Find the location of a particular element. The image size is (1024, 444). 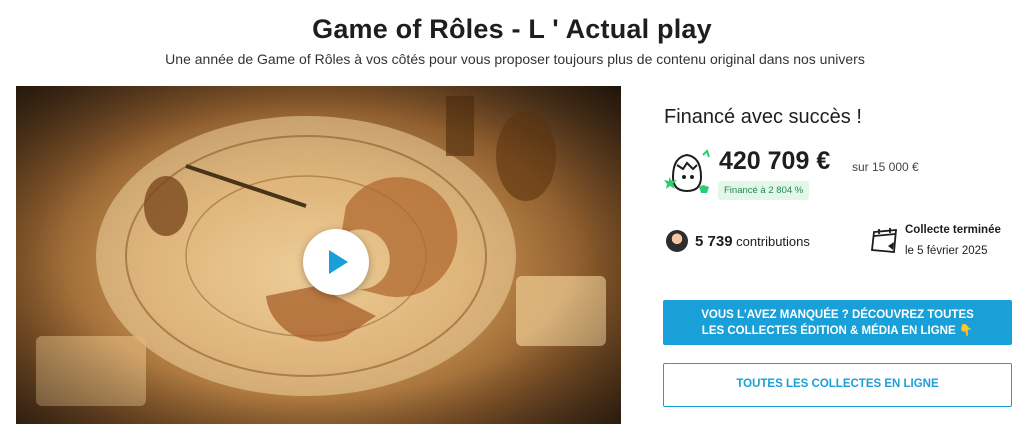

funding-status: Financé avec succès ! is located at coordinates (763, 117).